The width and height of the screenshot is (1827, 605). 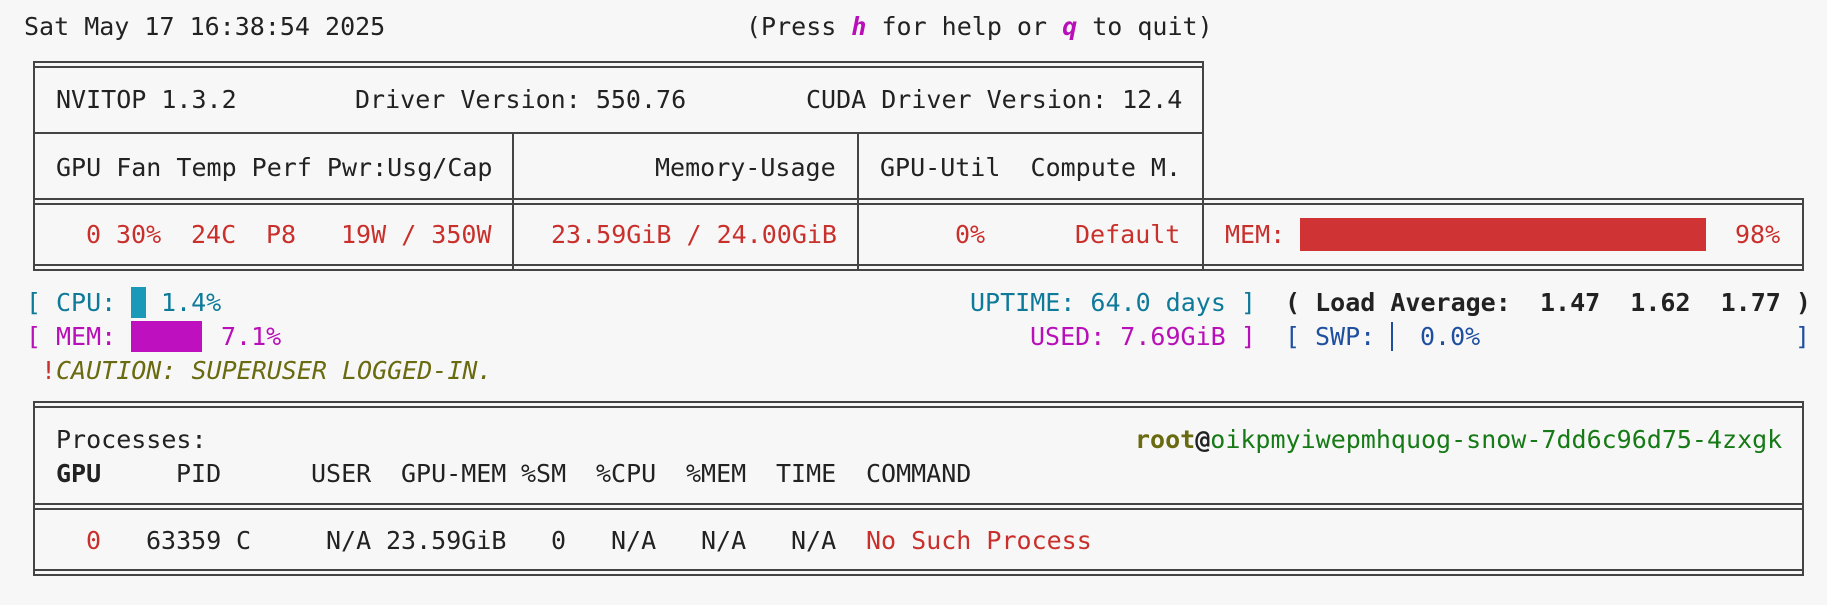 What do you see at coordinates (1758, 234) in the screenshot?
I see `gpu-mem-percent: 98%` at bounding box center [1758, 234].